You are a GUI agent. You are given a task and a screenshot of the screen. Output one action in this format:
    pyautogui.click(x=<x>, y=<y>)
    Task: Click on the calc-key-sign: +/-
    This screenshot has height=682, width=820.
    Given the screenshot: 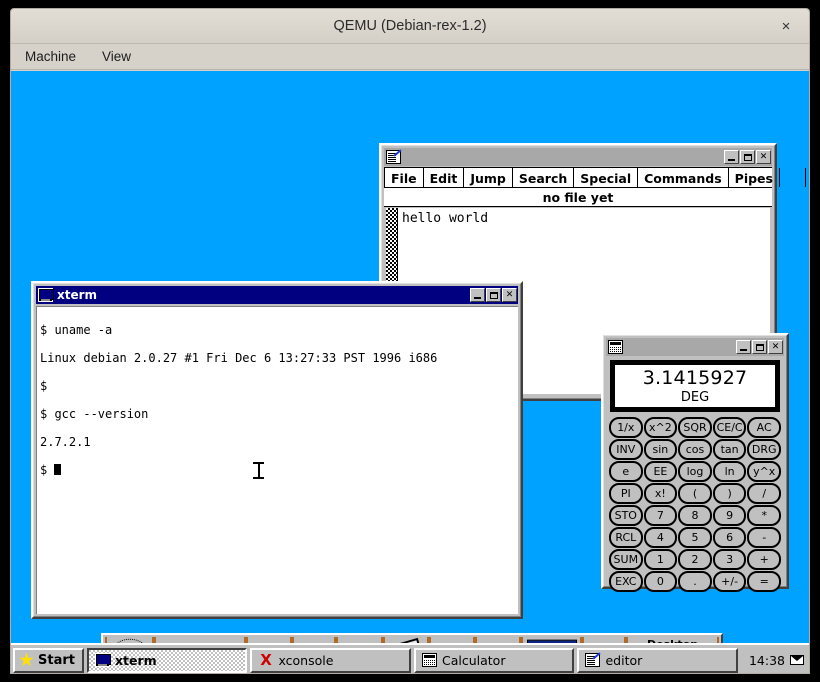 What is the action you would take?
    pyautogui.click(x=729, y=581)
    